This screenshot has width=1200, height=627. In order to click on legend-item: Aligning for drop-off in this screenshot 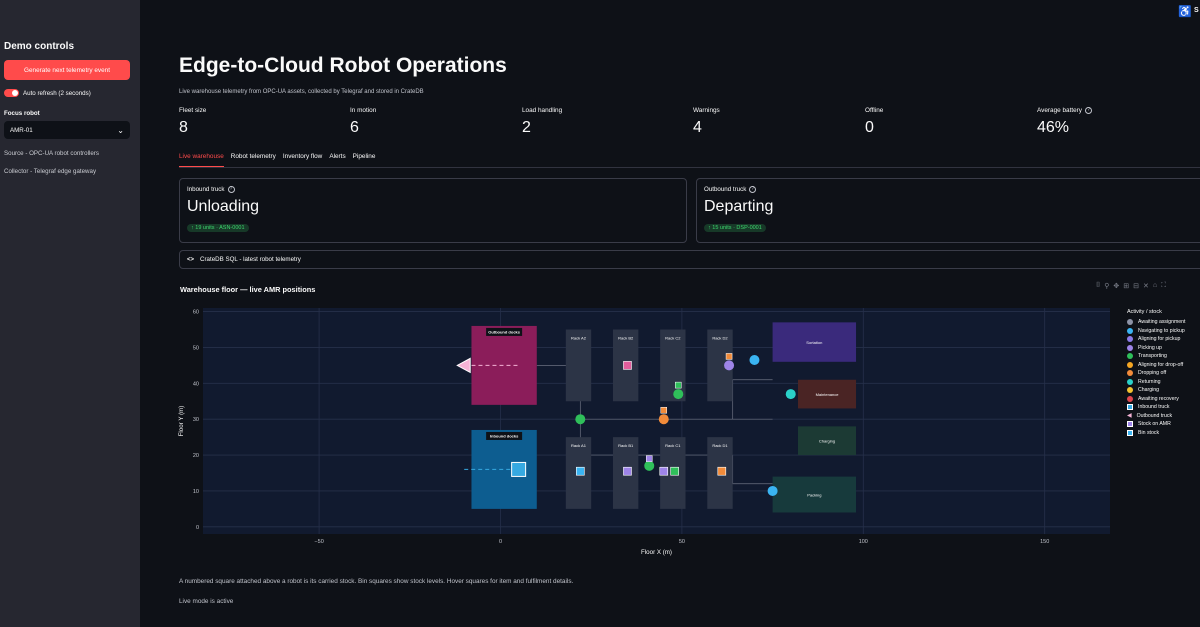, I will do `click(1156, 365)`.